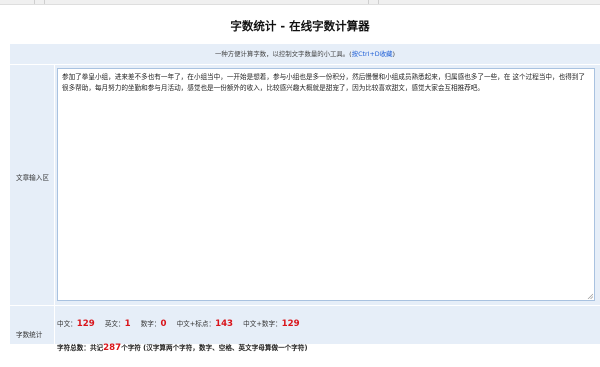 This screenshot has width=600, height=367. I want to click on stat-digits-value: 0, so click(163, 324).